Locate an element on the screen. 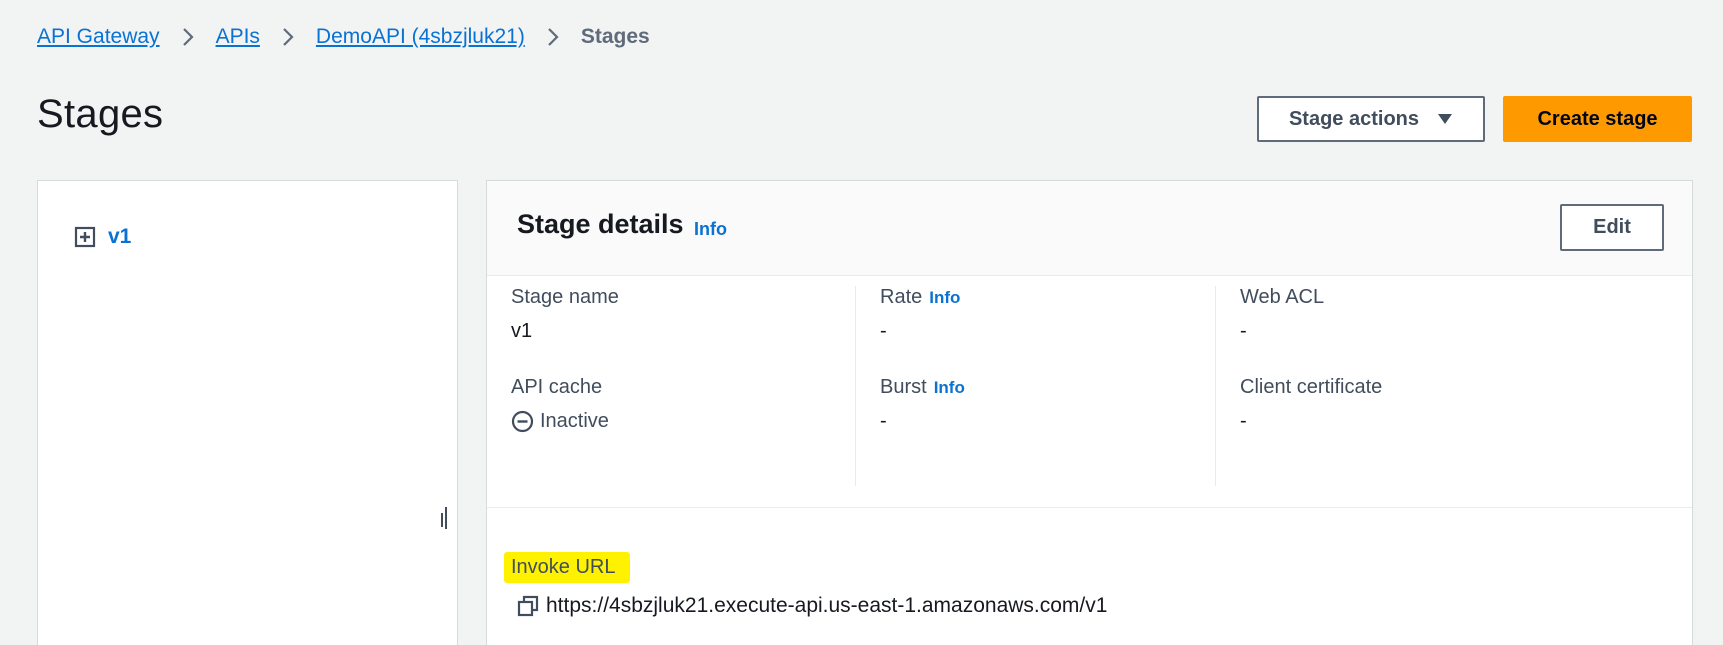 The width and height of the screenshot is (1723, 645). client-certificate-value: - is located at coordinates (1243, 421).